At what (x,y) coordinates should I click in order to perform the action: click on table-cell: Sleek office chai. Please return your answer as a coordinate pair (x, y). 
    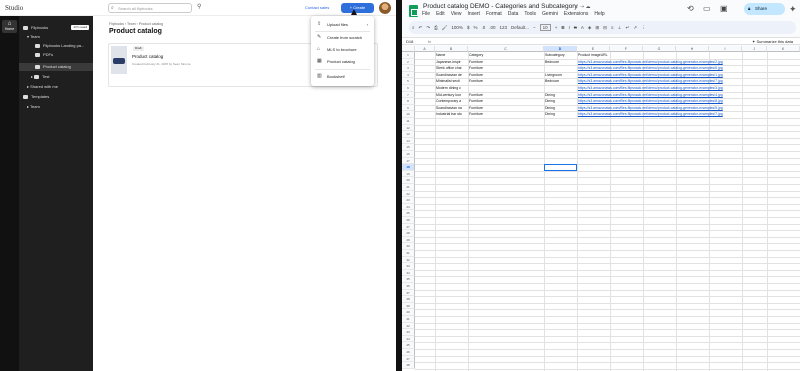
    Looking at the image, I should click on (451, 68).